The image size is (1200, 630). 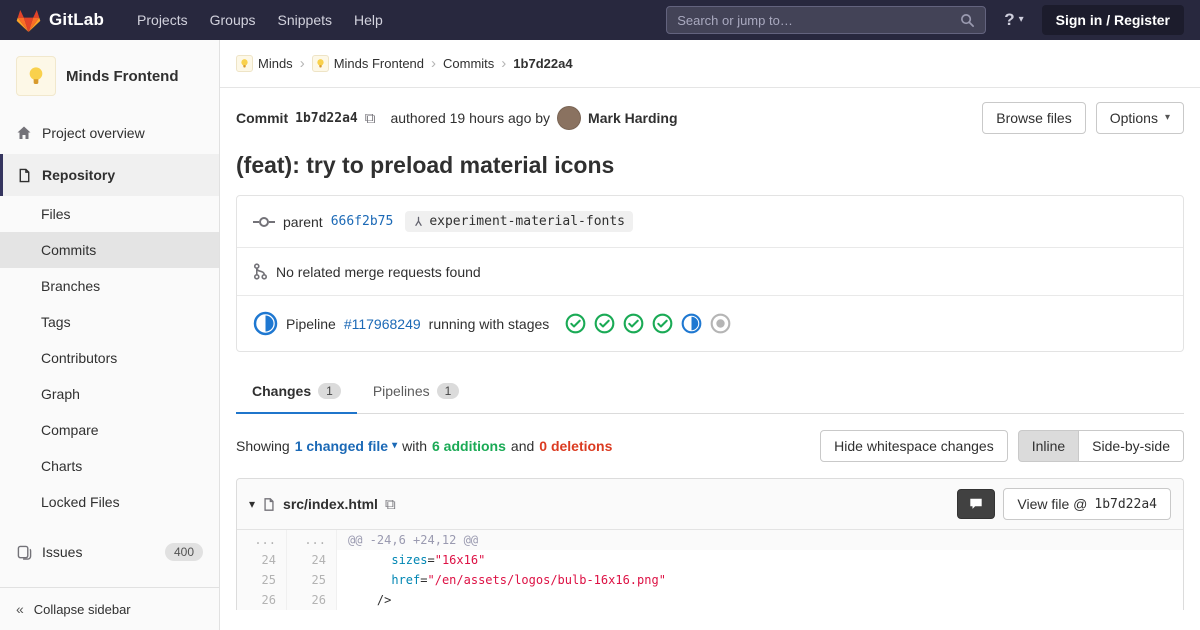 I want to click on sidebar-item-issues: Issues 400, so click(x=109, y=552).